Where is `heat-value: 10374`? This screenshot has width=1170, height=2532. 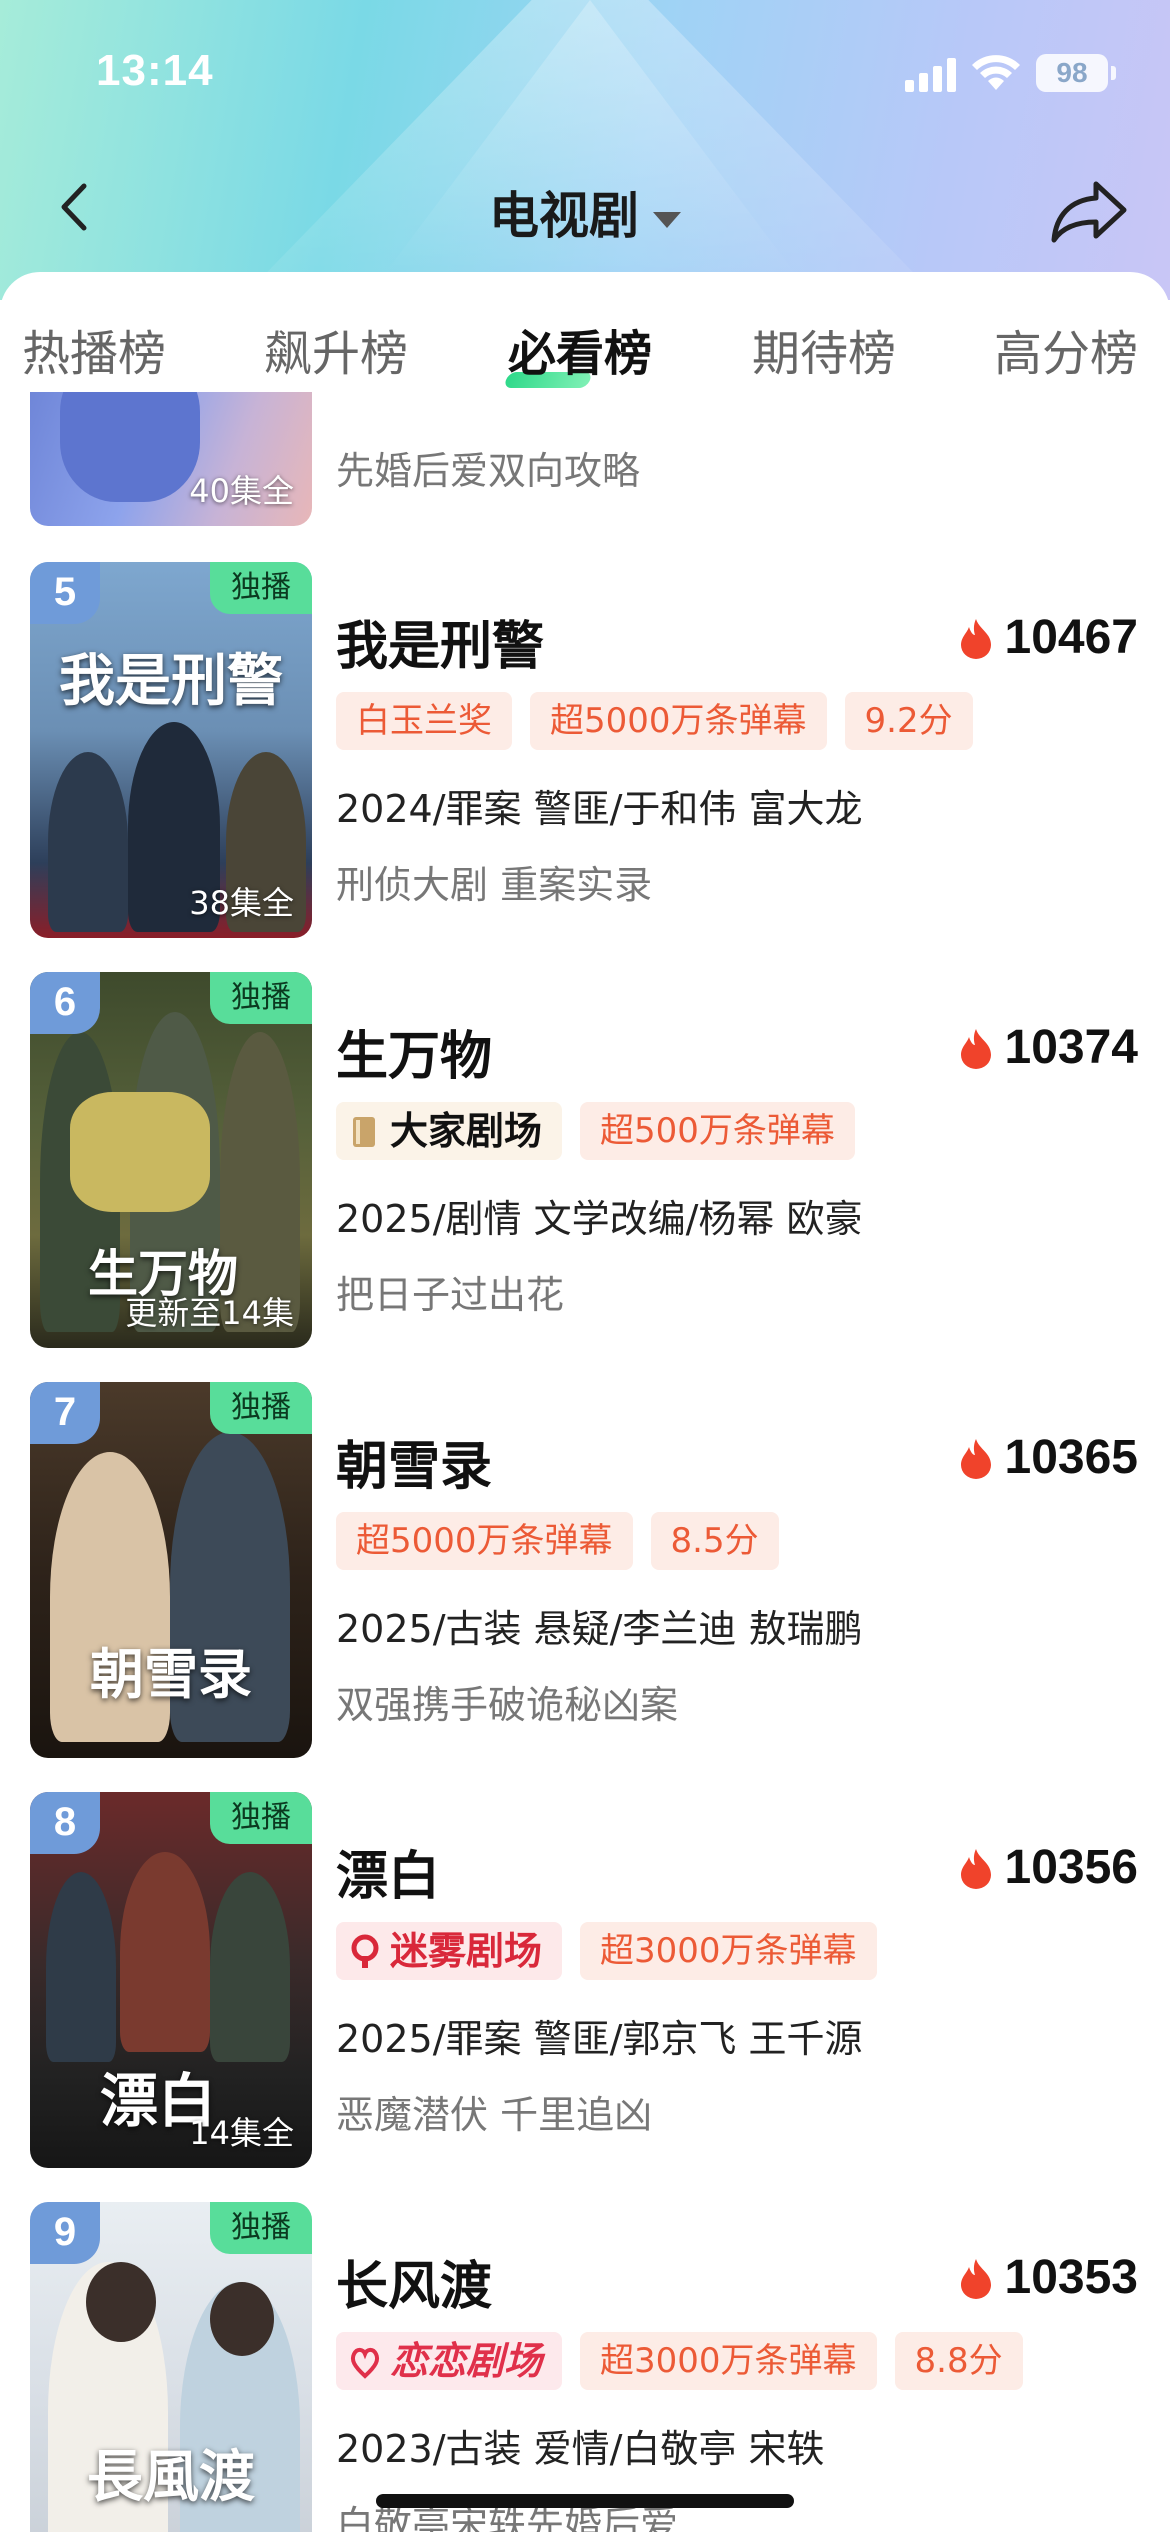
heat-value: 10374 is located at coordinates (1071, 1047).